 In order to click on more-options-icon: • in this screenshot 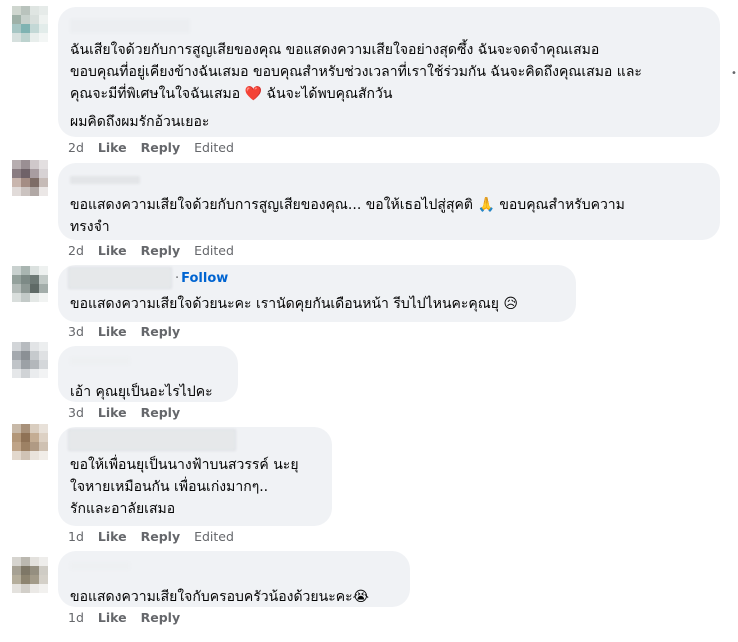, I will do `click(734, 73)`.